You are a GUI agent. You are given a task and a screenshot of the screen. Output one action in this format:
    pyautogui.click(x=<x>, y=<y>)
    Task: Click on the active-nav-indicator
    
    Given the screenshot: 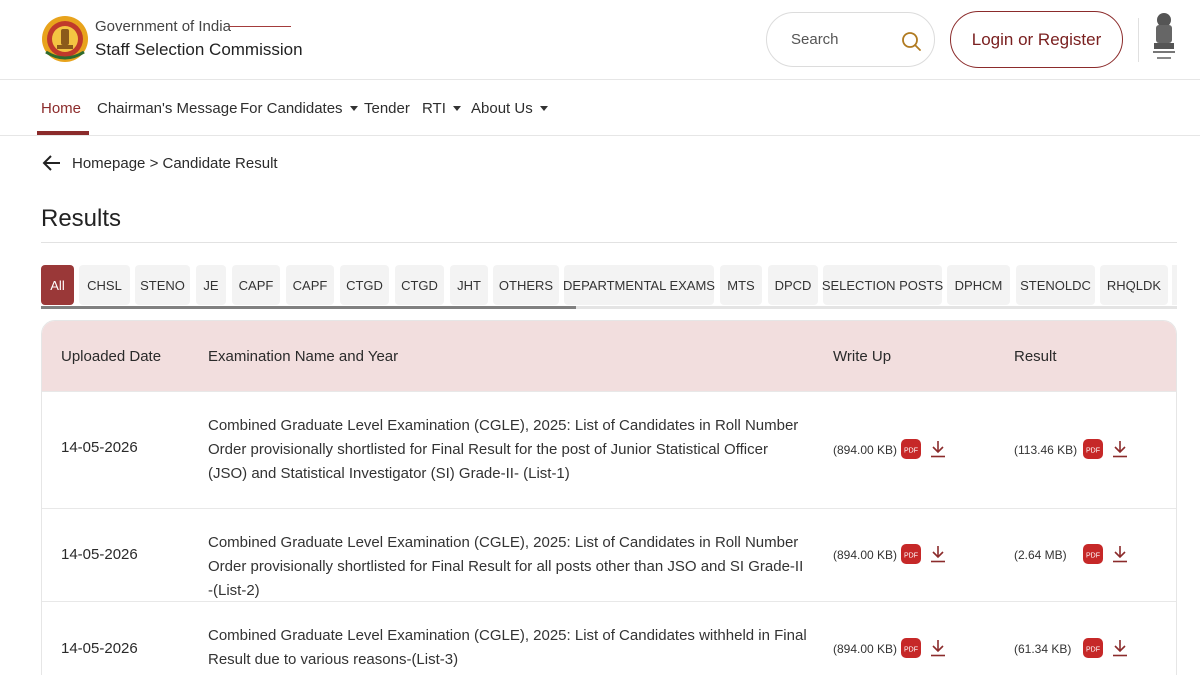 What is the action you would take?
    pyautogui.click(x=63, y=133)
    